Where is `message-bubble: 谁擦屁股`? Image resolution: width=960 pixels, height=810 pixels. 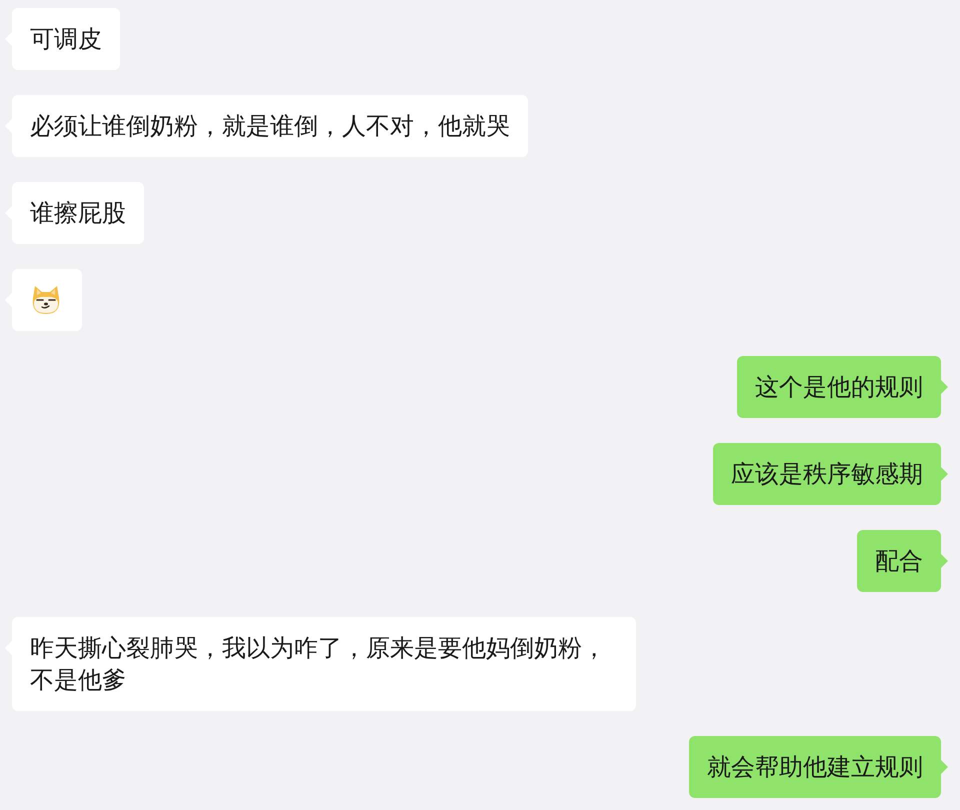 message-bubble: 谁擦屁股 is located at coordinates (78, 213).